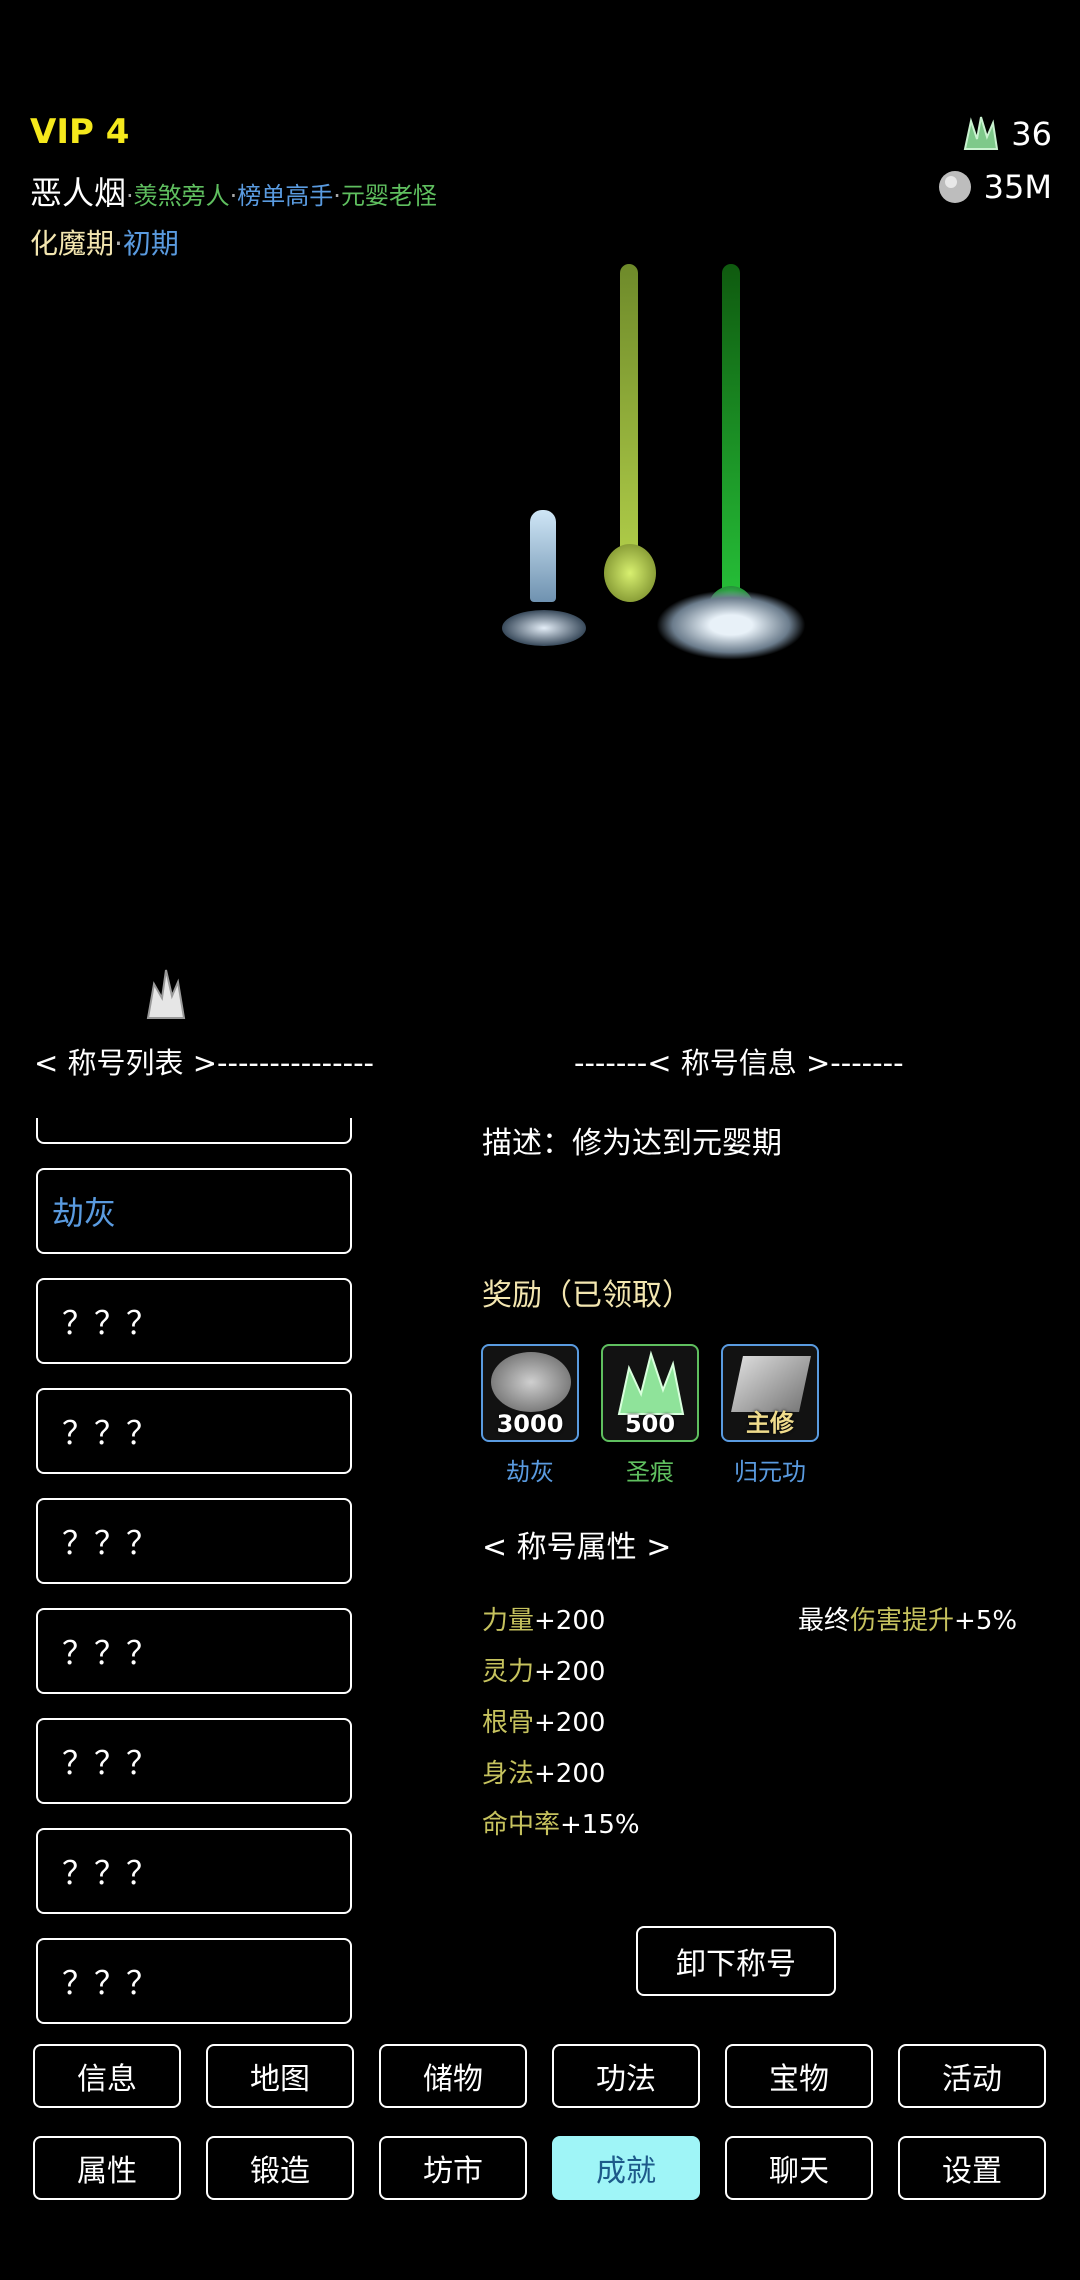 This screenshot has height=2280, width=1080. I want to click on player-name: 恶人烟, so click(78, 193).